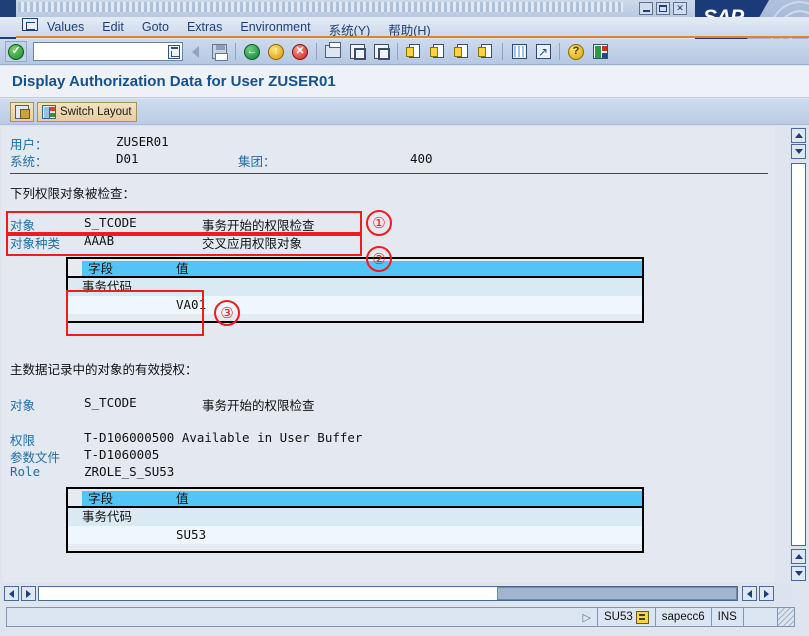 Image resolution: width=809 pixels, height=636 pixels. I want to click on vertical-scroll-track, so click(798, 354).